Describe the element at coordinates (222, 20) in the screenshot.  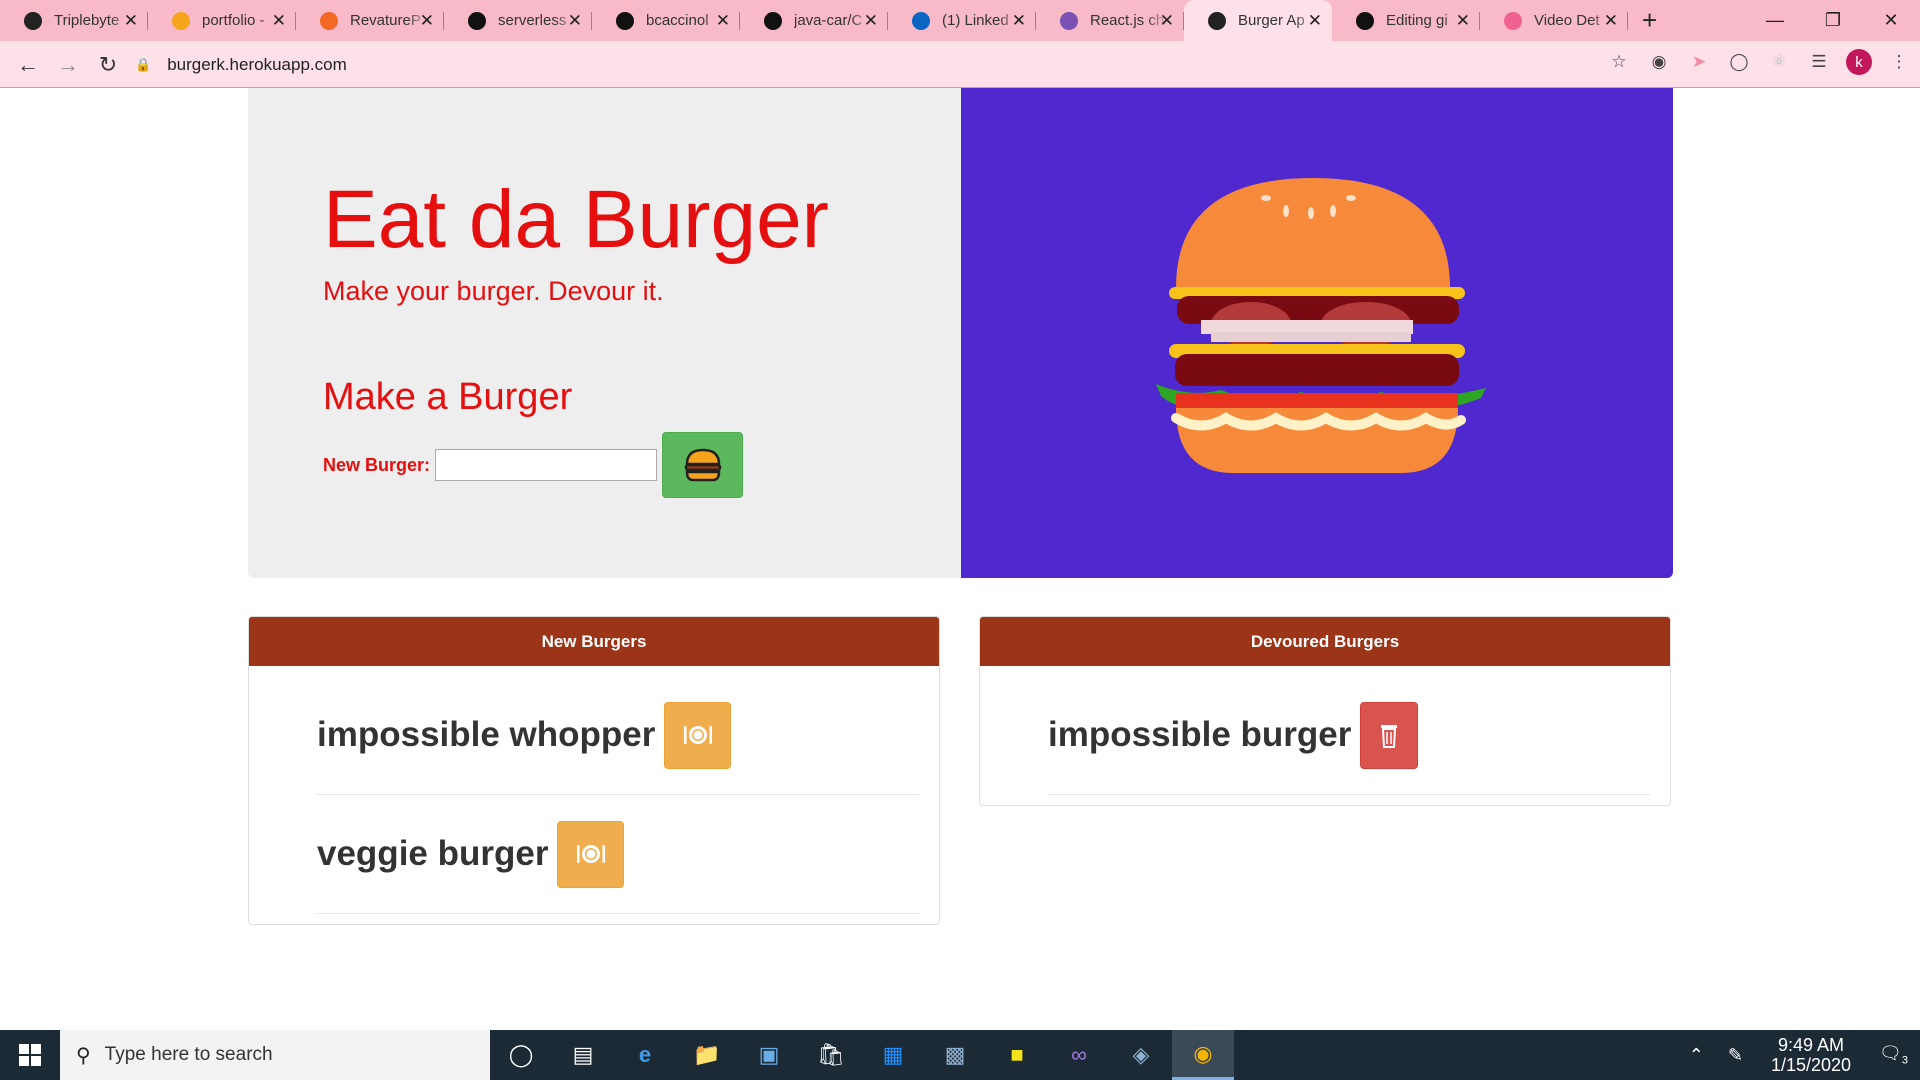
I see `browser-tab: portfolio - ✕` at that location.